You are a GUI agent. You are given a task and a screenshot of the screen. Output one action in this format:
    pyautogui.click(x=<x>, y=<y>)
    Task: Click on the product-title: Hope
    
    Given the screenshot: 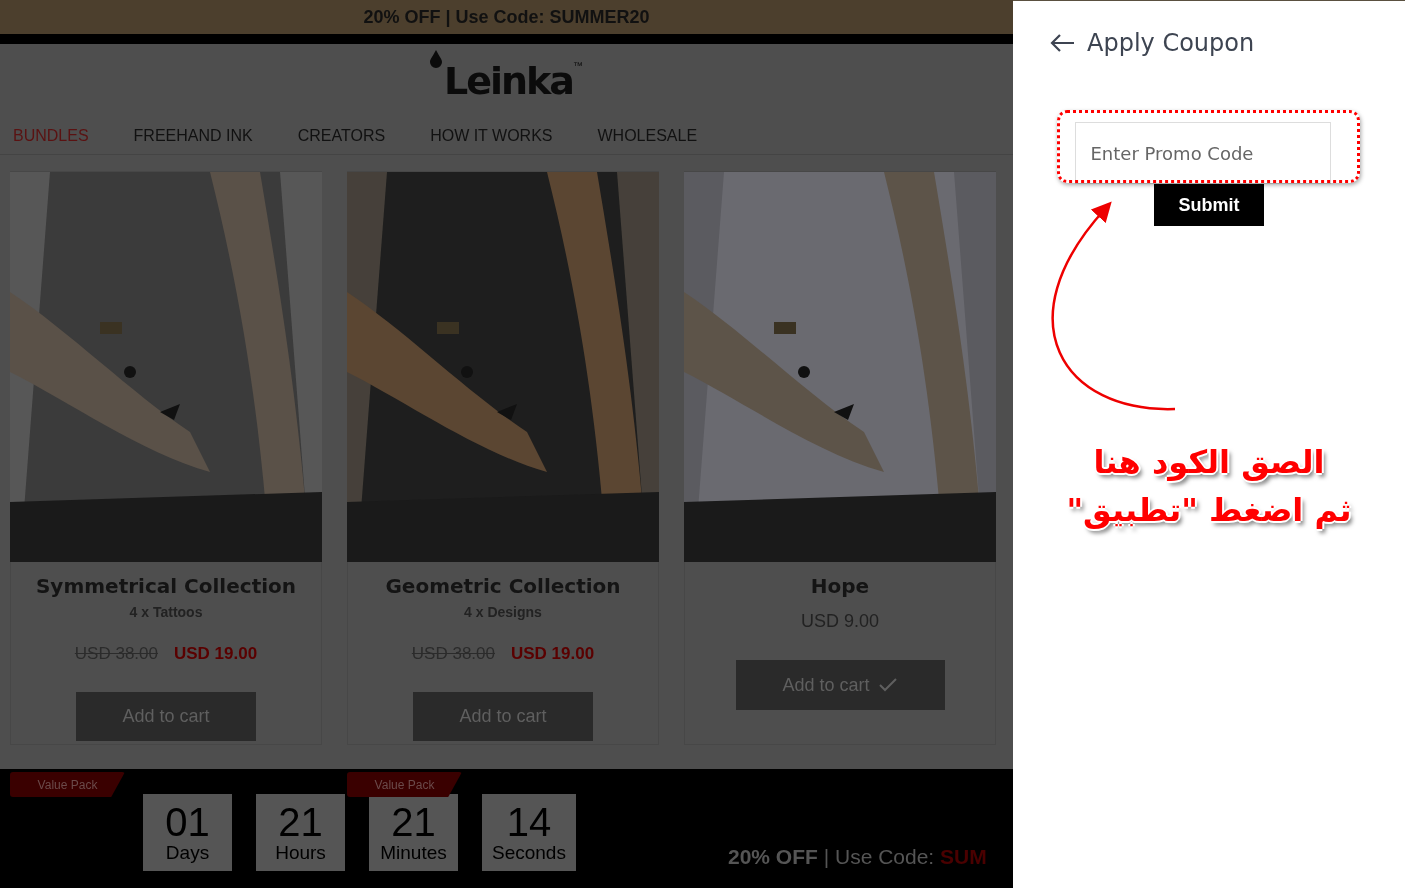 What is the action you would take?
    pyautogui.click(x=840, y=586)
    